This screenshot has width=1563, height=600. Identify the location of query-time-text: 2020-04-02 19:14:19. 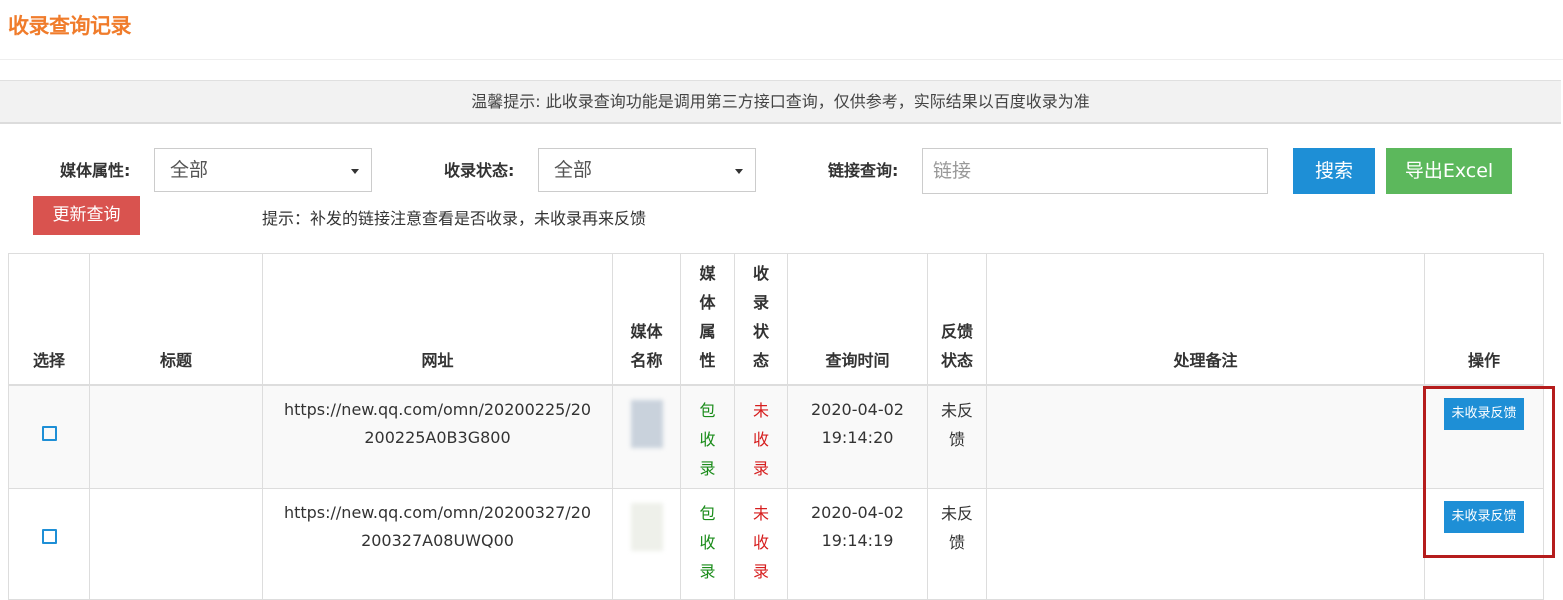
(857, 526).